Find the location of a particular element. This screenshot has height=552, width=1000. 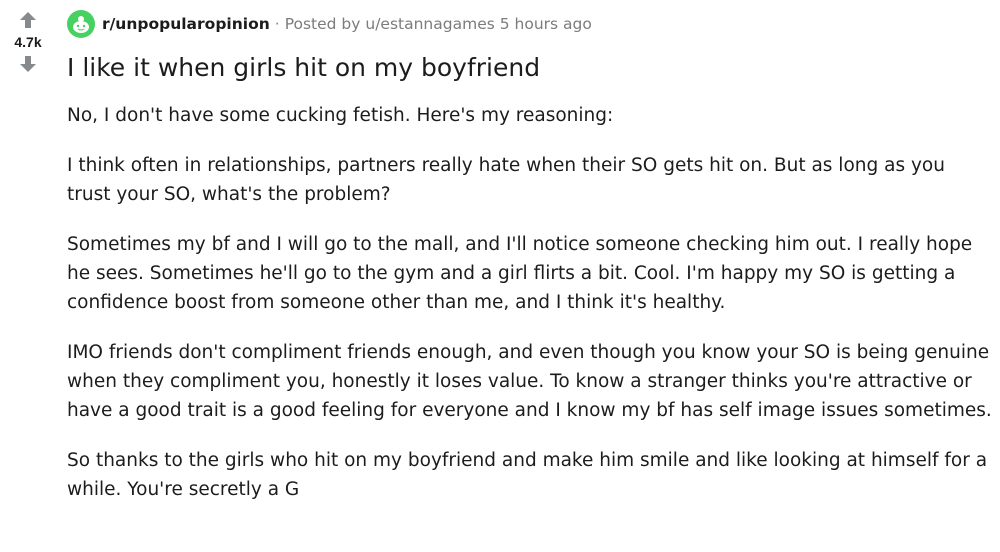

post-title: I like it when girls hit on my boyfriend is located at coordinates (529, 68).